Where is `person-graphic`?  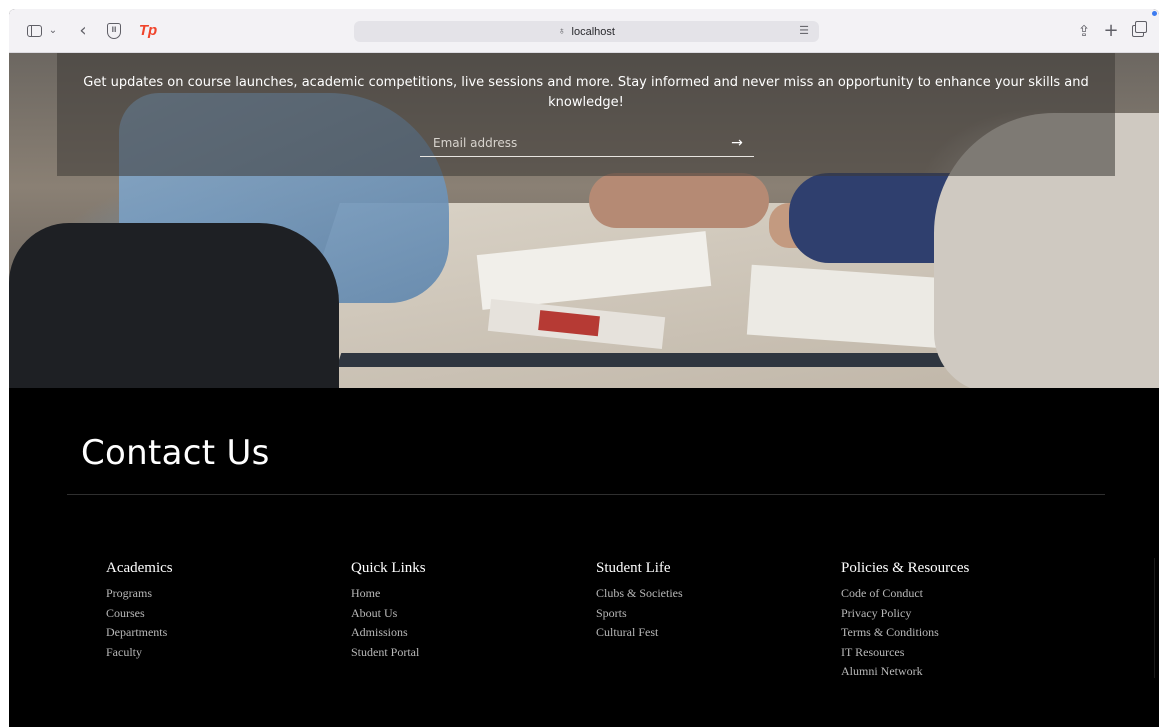 person-graphic is located at coordinates (174, 305).